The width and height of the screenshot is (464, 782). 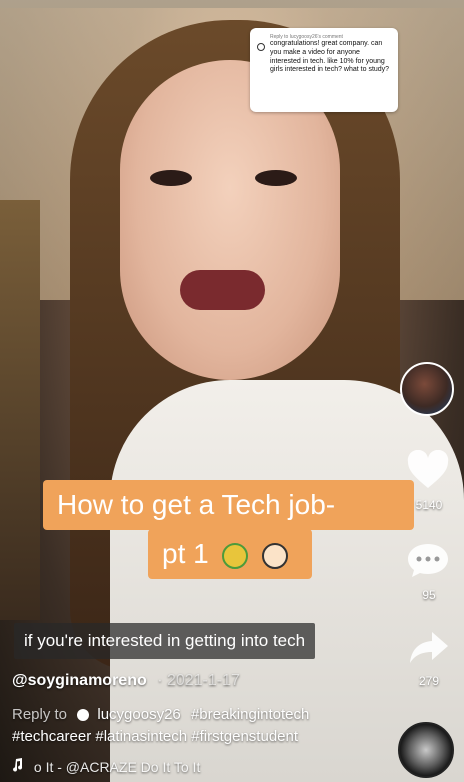 What do you see at coordinates (117, 767) in the screenshot?
I see `music-text: o It - @ACRAZE Do It To It` at bounding box center [117, 767].